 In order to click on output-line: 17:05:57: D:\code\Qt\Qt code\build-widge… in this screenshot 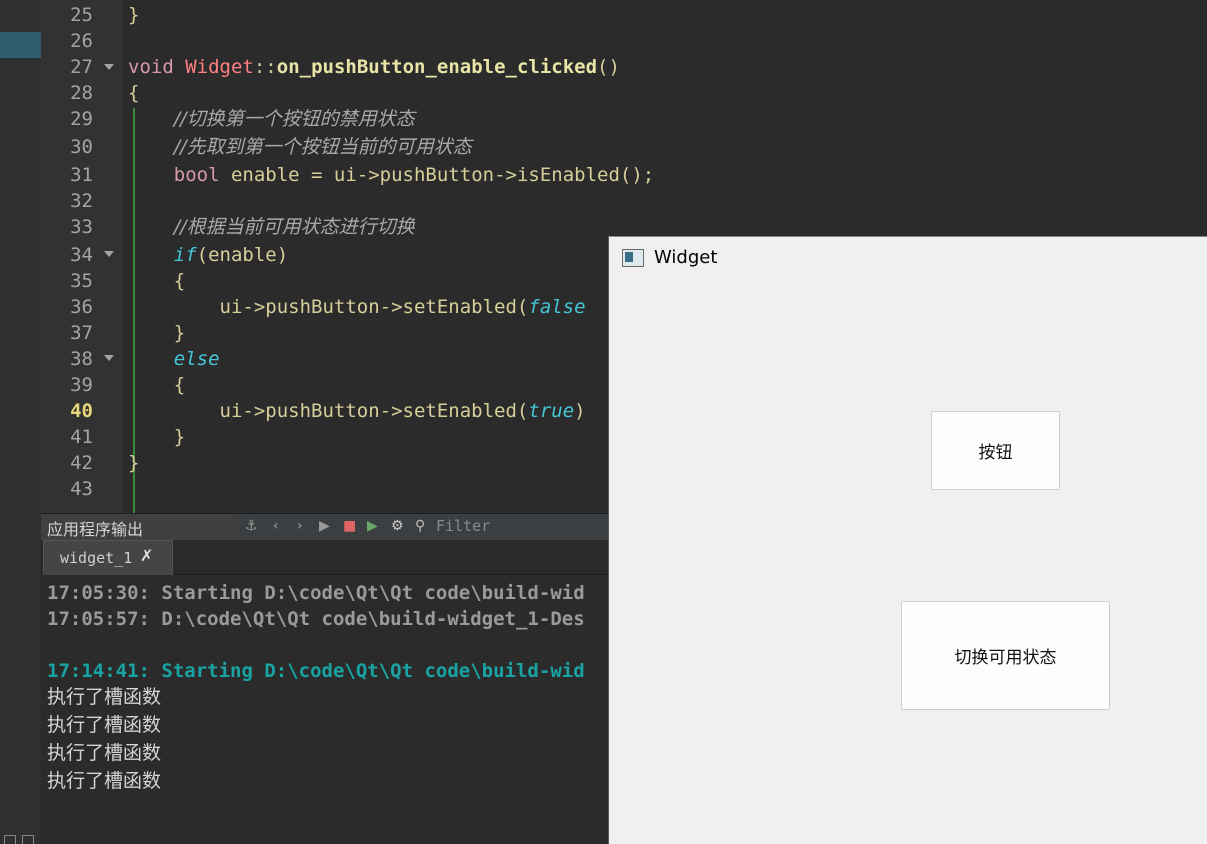, I will do `click(316, 619)`.